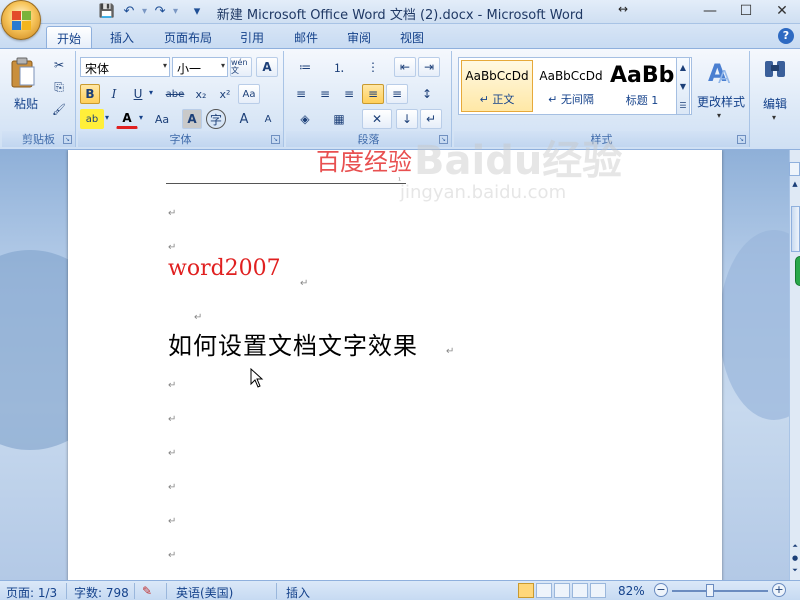 This screenshot has width=800, height=600. I want to click on zoom-level: 82%, so click(631, 591).